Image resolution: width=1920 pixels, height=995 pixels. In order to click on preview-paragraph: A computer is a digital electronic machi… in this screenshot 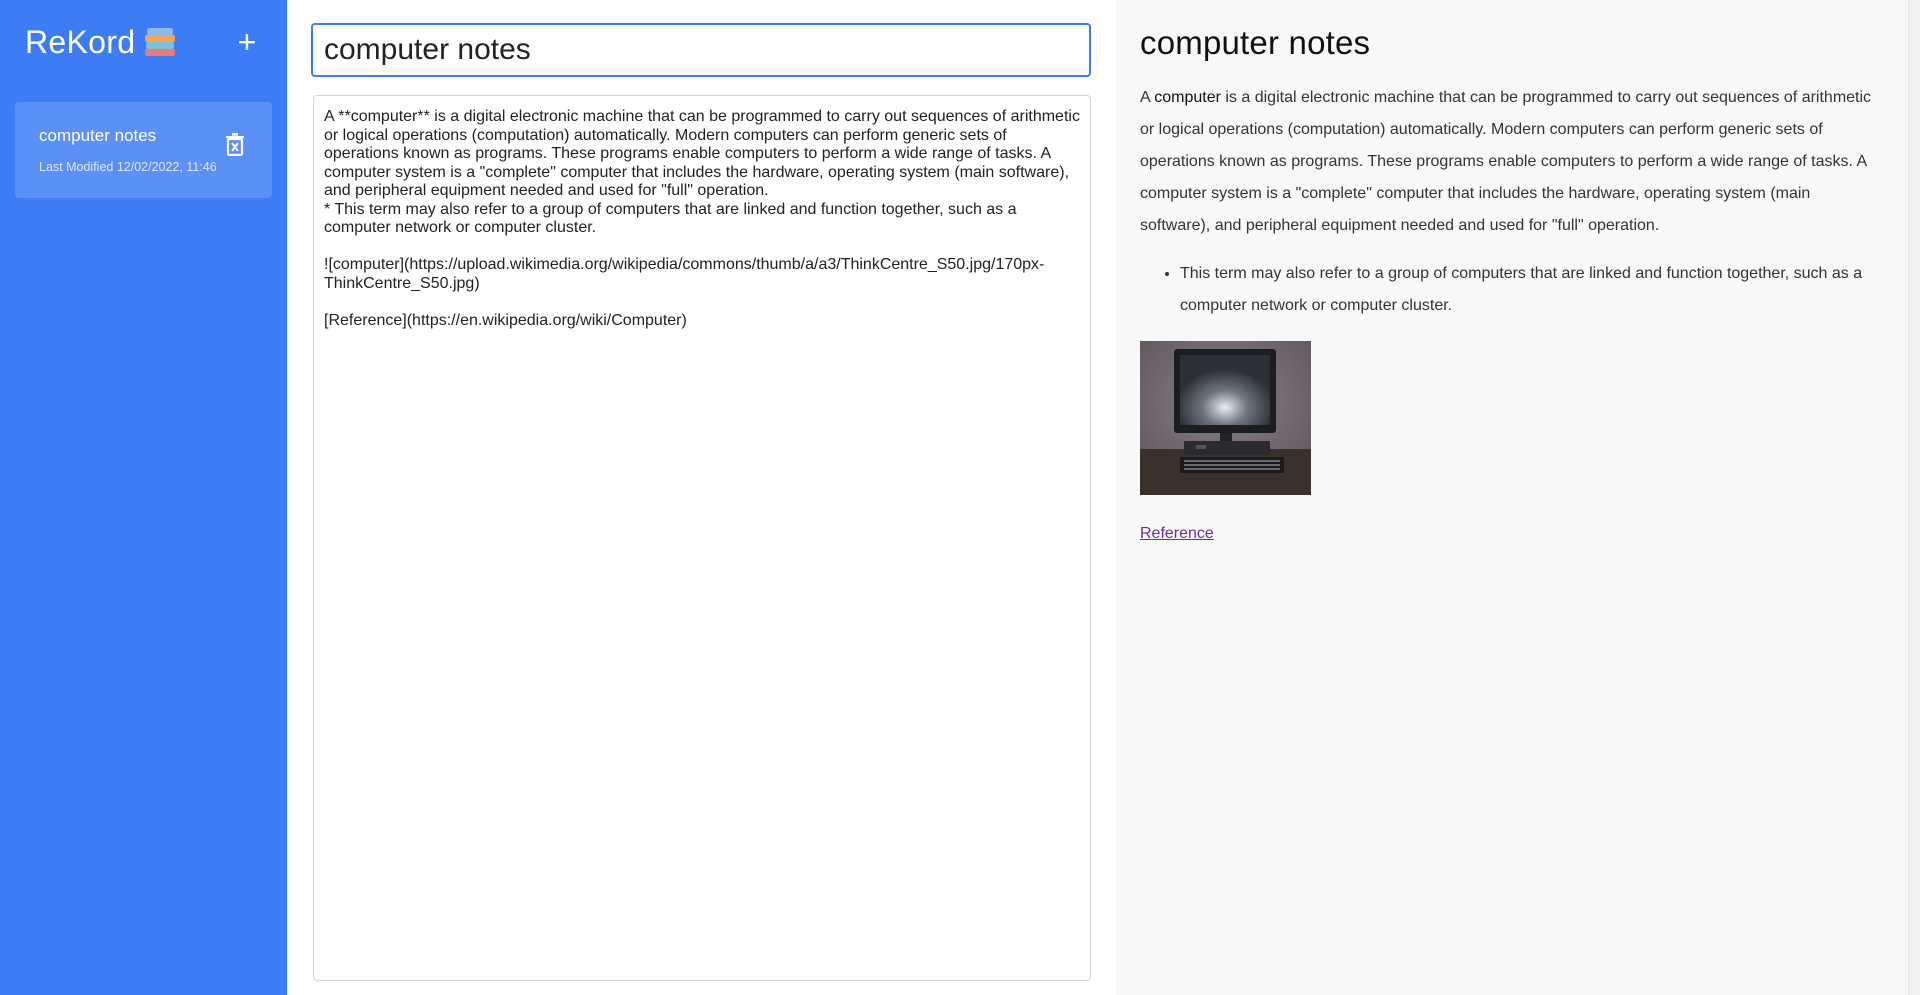, I will do `click(1512, 162)`.